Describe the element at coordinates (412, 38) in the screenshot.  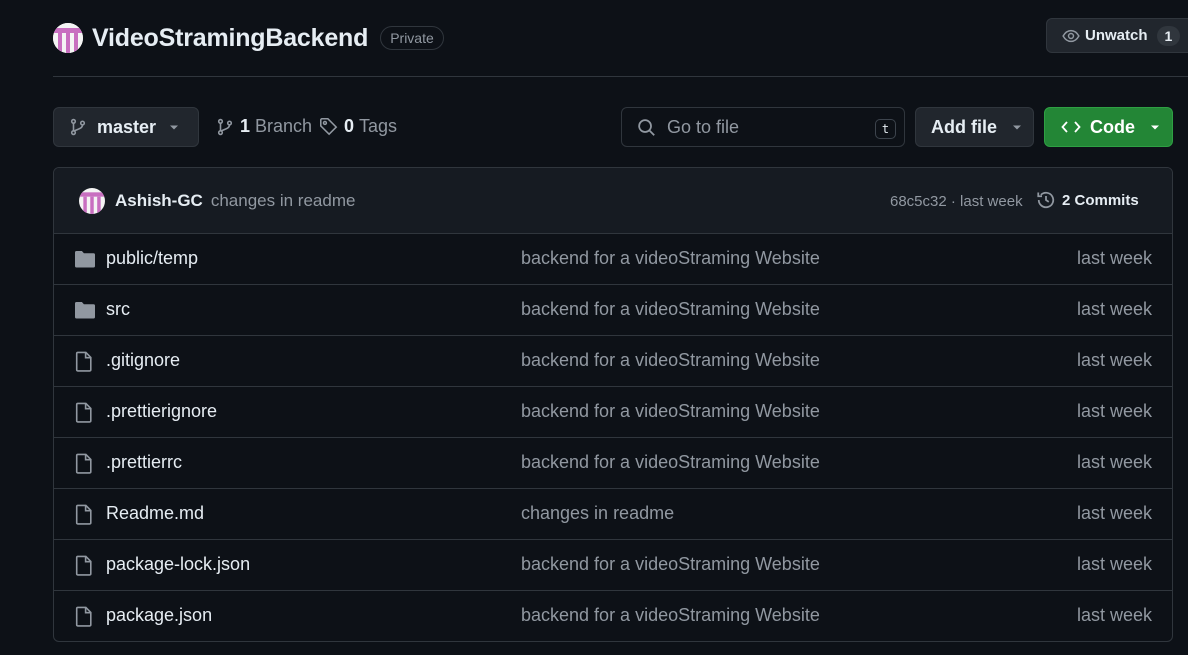
I see `visibility-badge: Private` at that location.